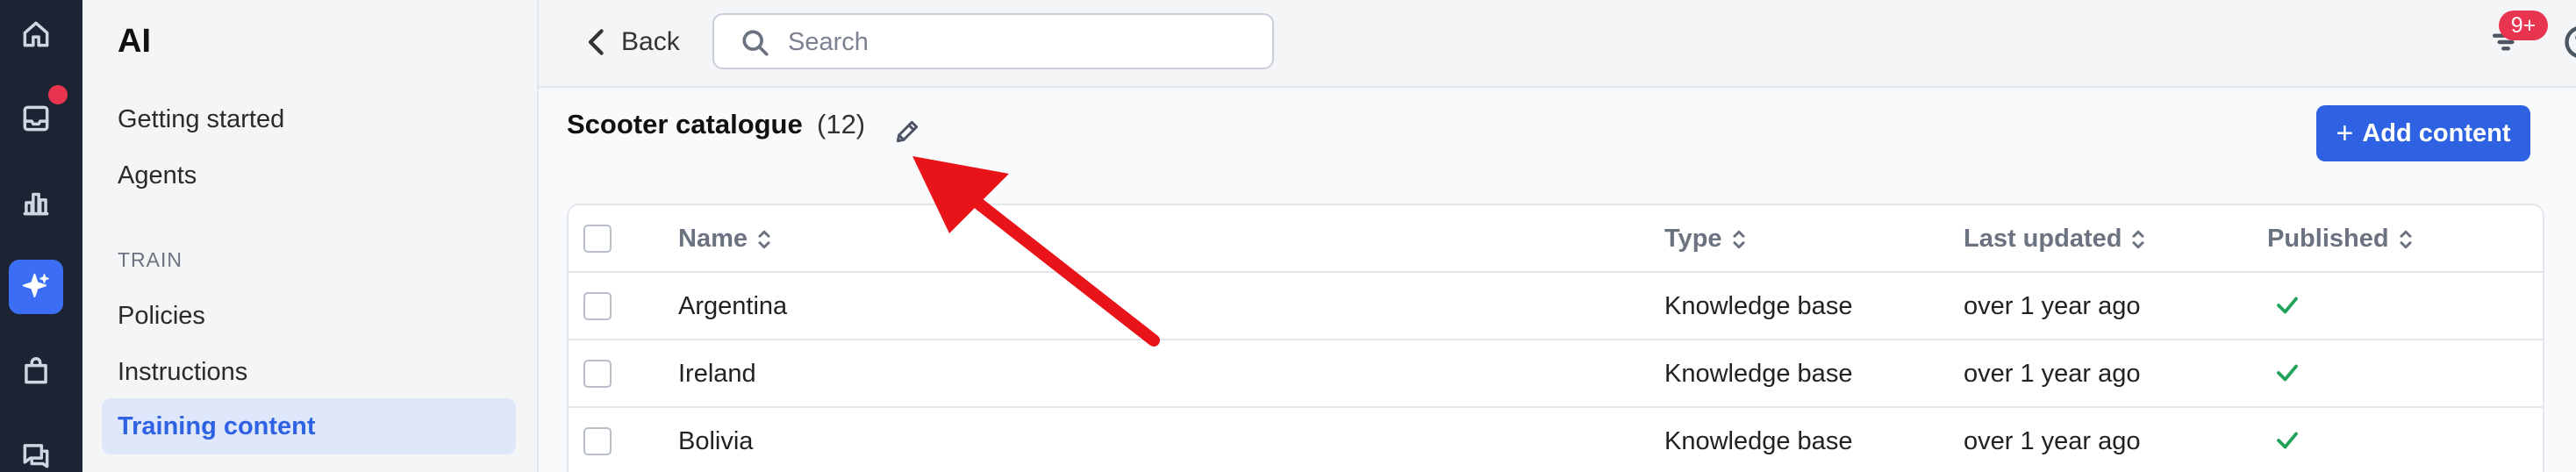 The width and height of the screenshot is (2576, 472). I want to click on sidebar-title: AI, so click(134, 42).